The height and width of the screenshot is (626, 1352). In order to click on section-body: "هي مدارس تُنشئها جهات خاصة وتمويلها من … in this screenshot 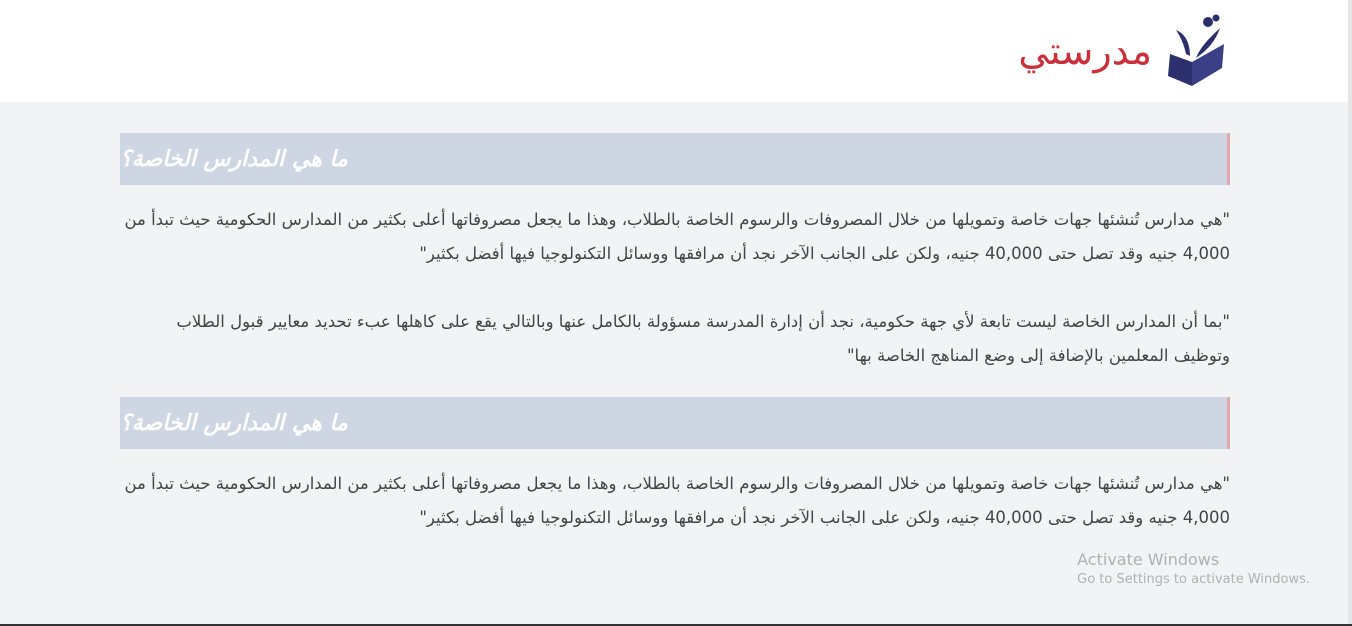, I will do `click(675, 492)`.